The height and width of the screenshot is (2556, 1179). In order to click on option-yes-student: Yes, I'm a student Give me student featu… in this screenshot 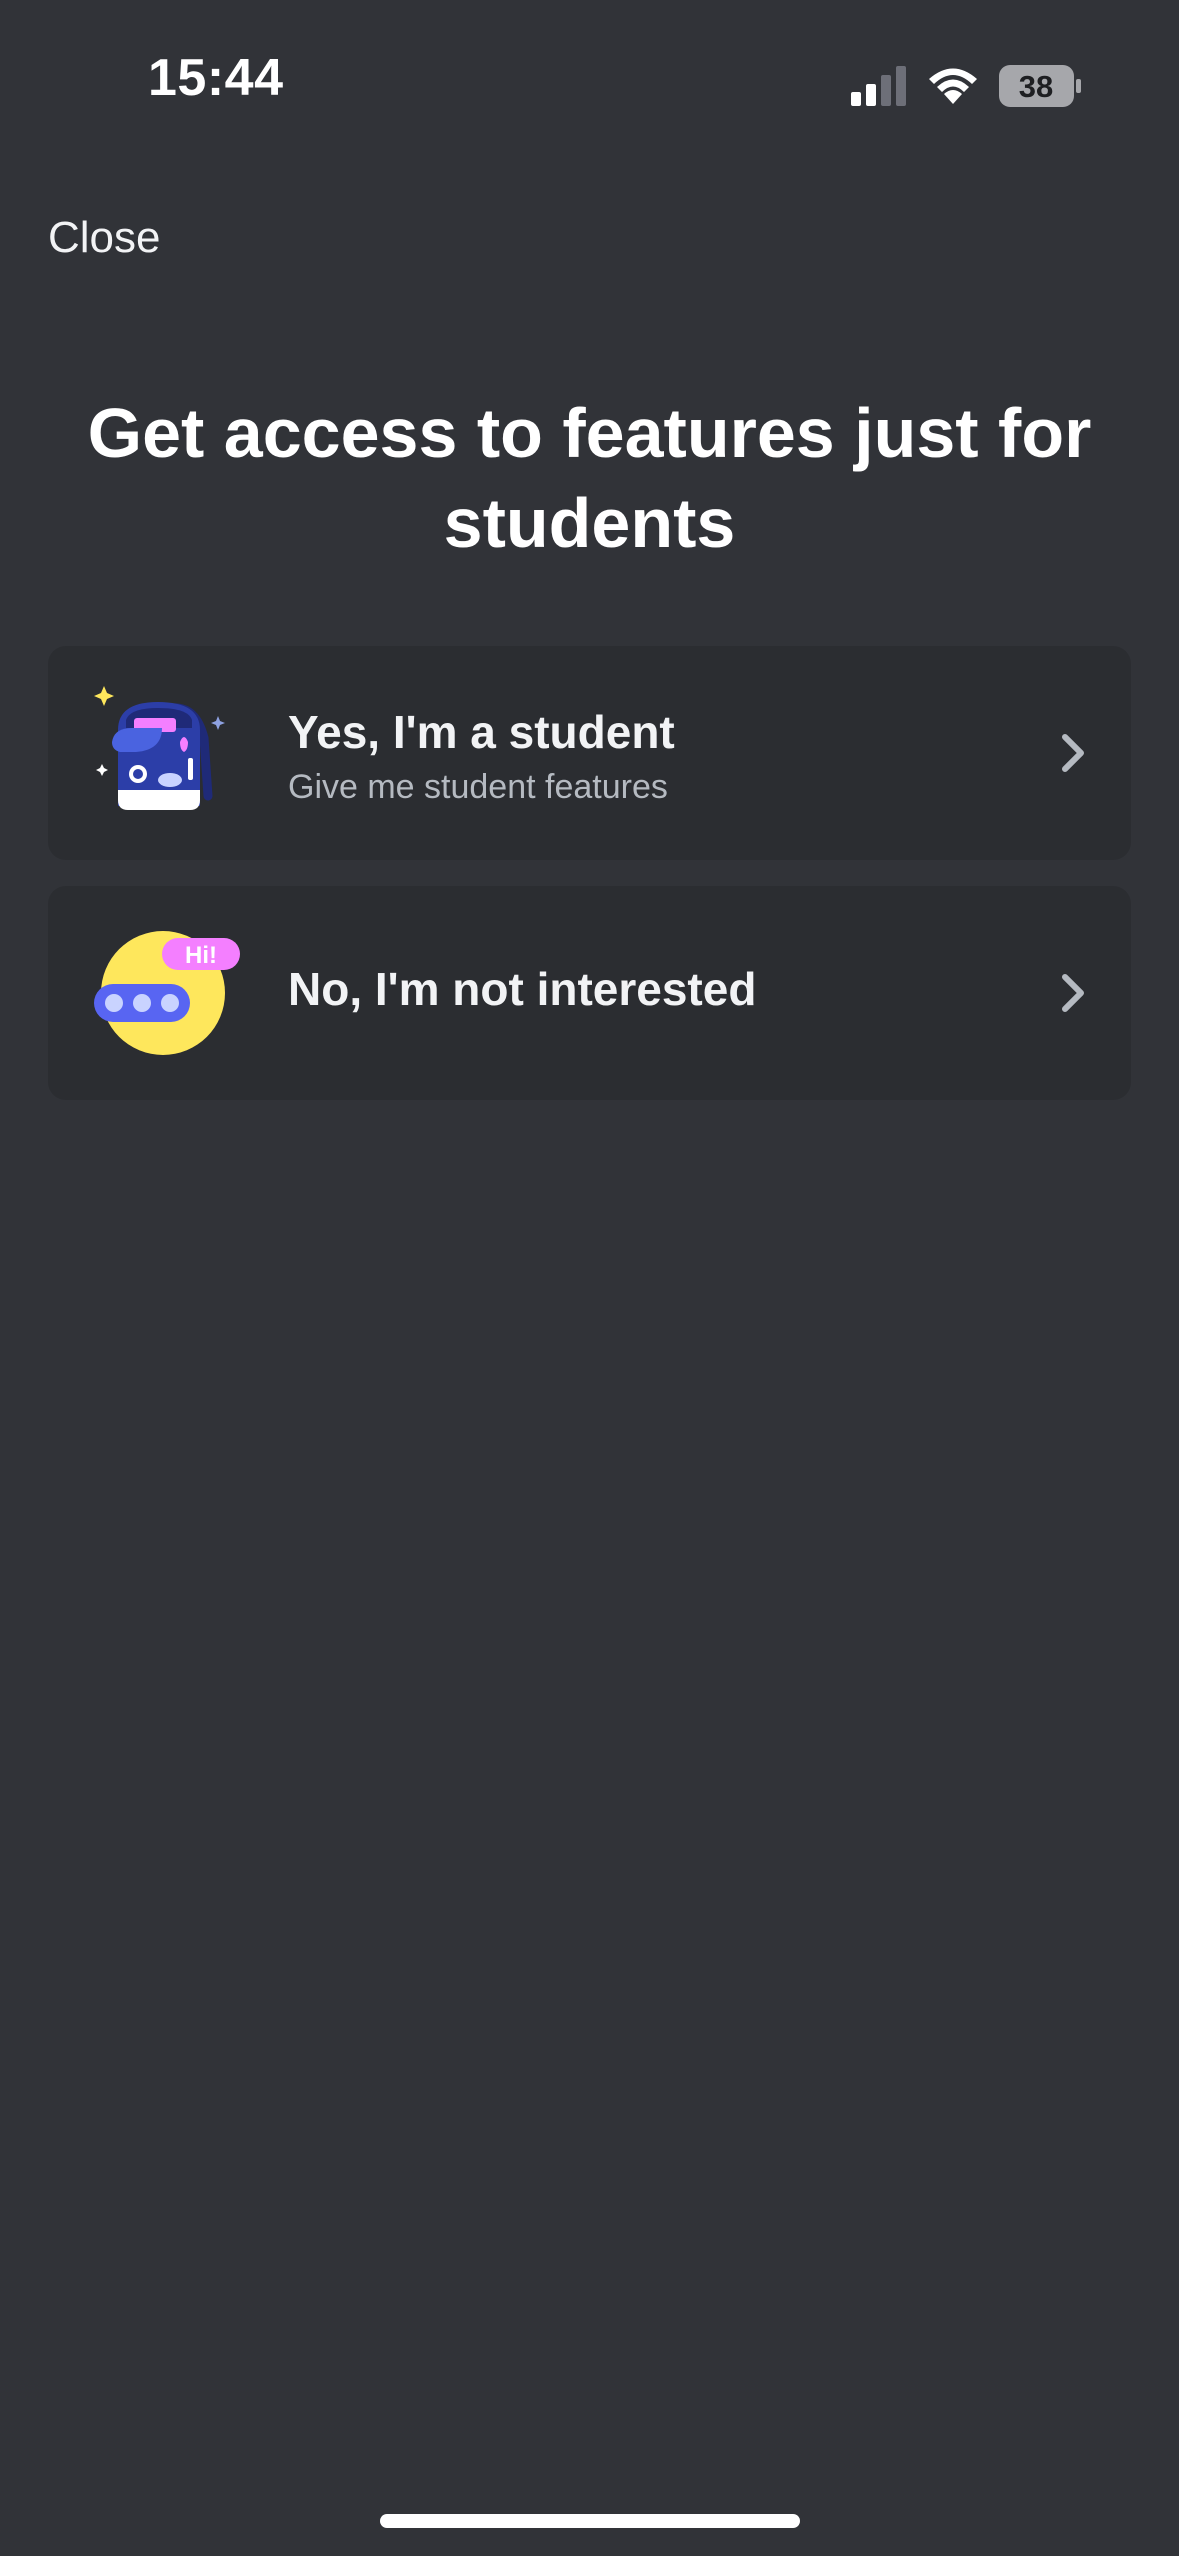, I will do `click(589, 753)`.